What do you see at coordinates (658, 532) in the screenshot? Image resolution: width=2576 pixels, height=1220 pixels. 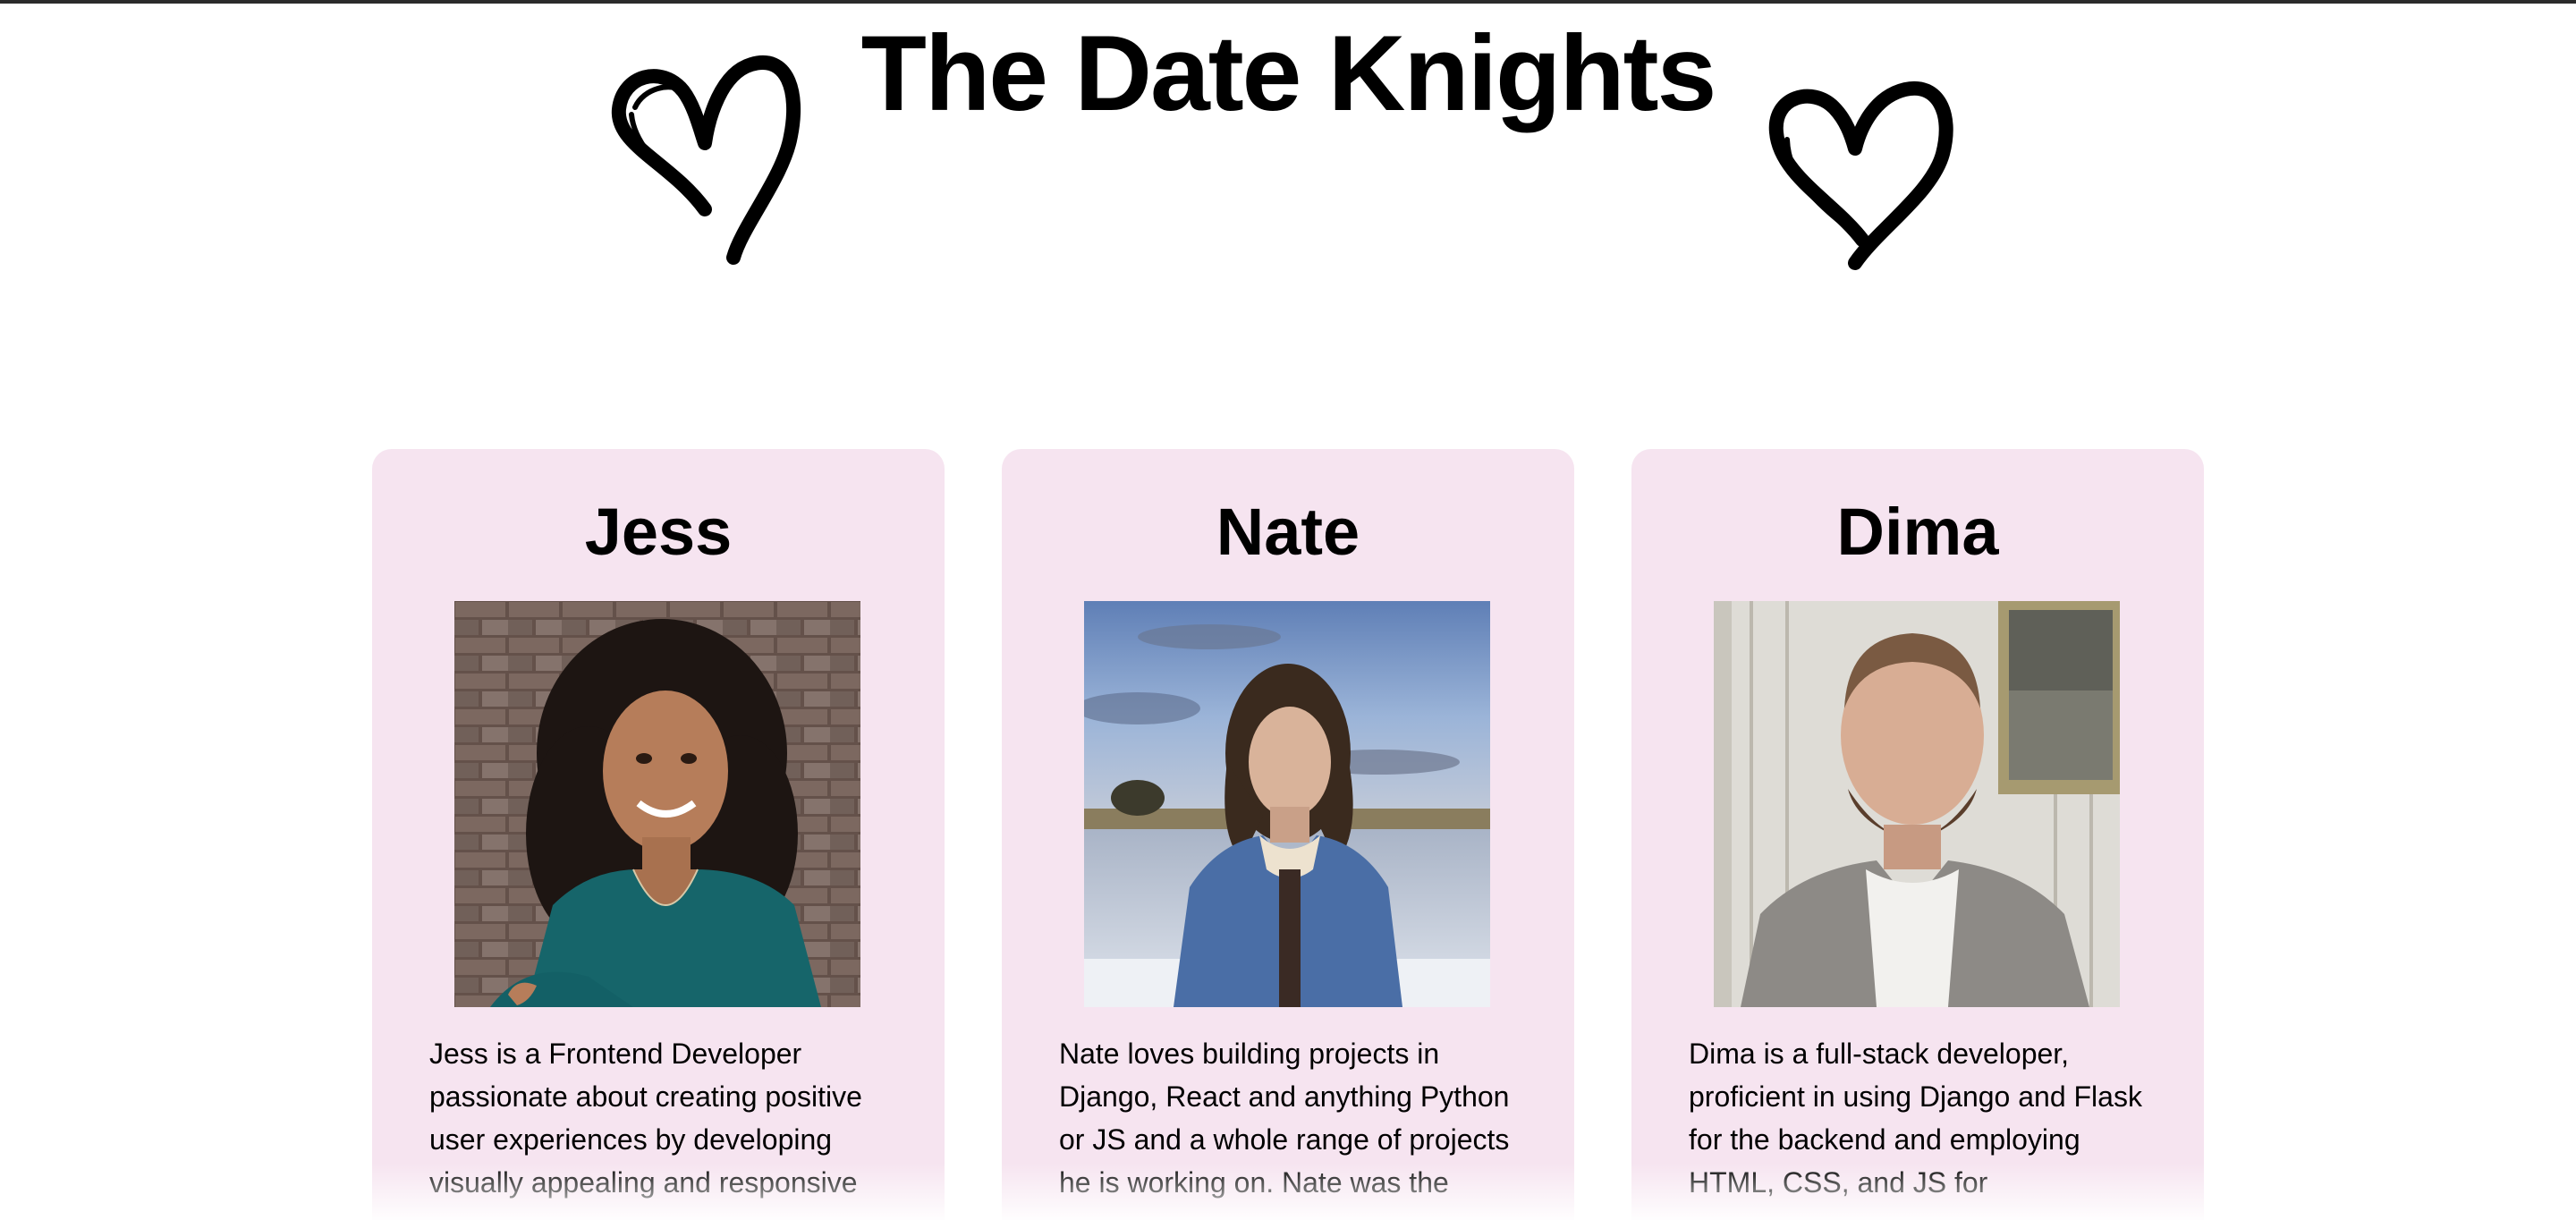 I see `team-member-name: Jess` at bounding box center [658, 532].